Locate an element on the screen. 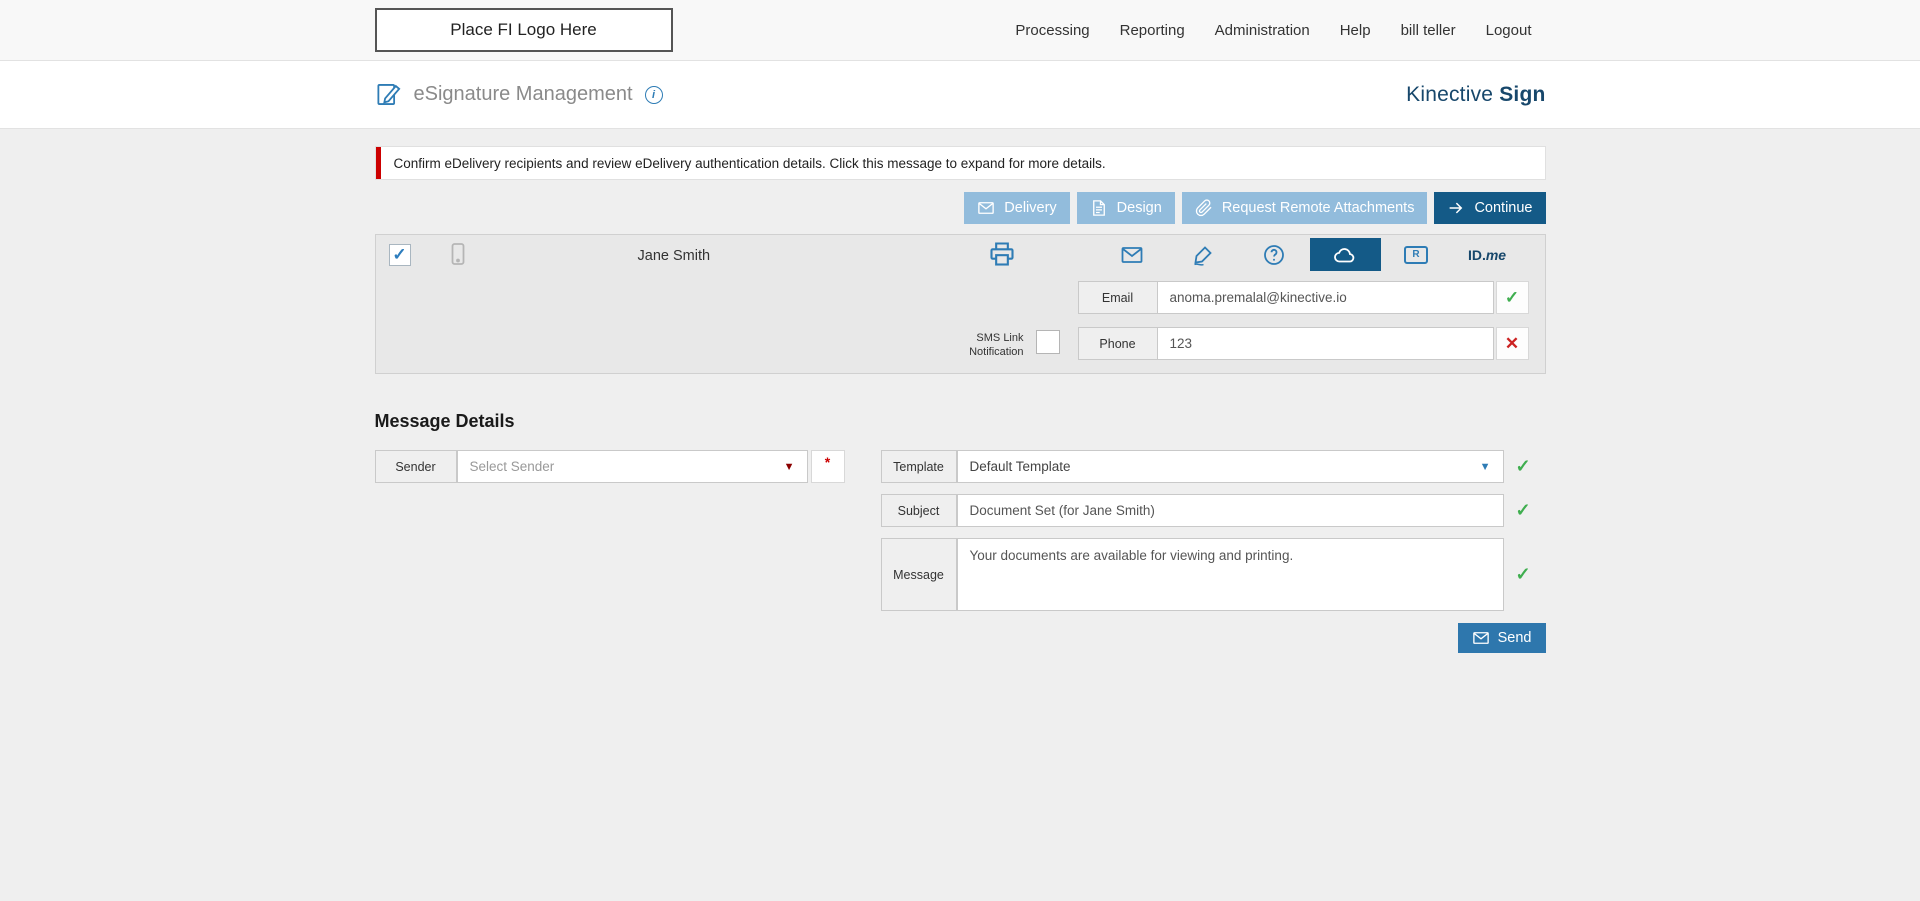 The width and height of the screenshot is (1920, 901). template-label: Template is located at coordinates (918, 466).